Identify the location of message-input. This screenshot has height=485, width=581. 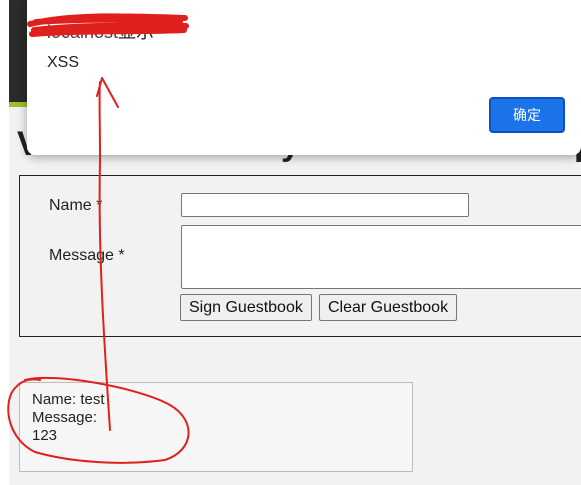
(381, 257).